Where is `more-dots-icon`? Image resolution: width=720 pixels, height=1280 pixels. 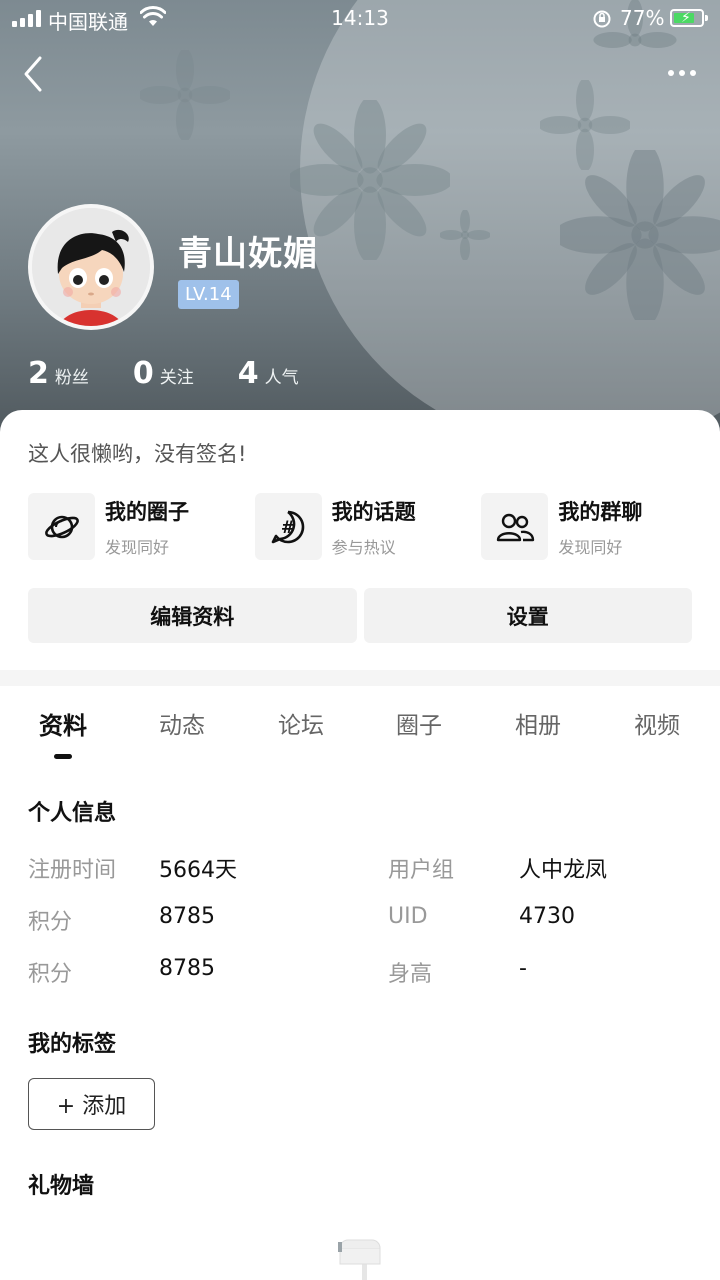
more-dots-icon is located at coordinates (671, 73).